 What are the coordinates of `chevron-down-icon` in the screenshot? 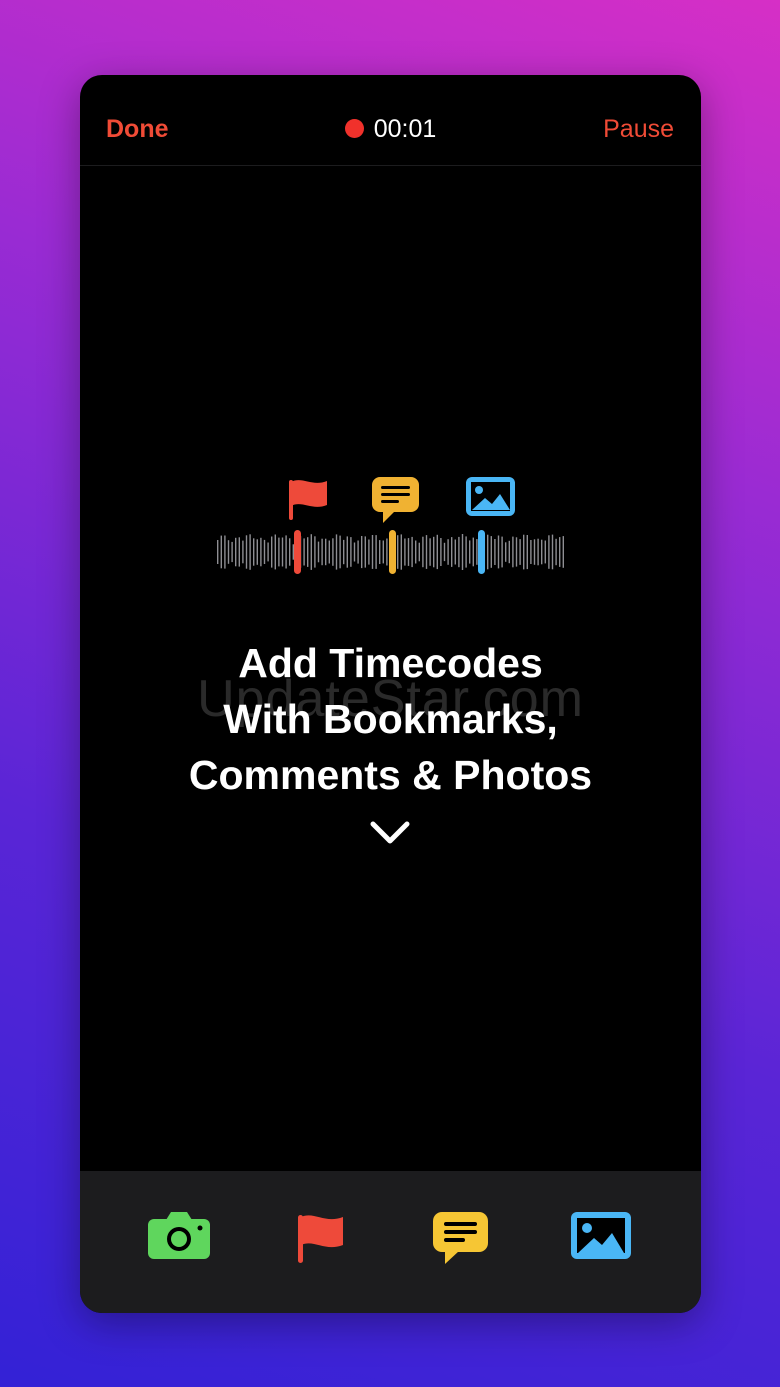 It's located at (390, 833).